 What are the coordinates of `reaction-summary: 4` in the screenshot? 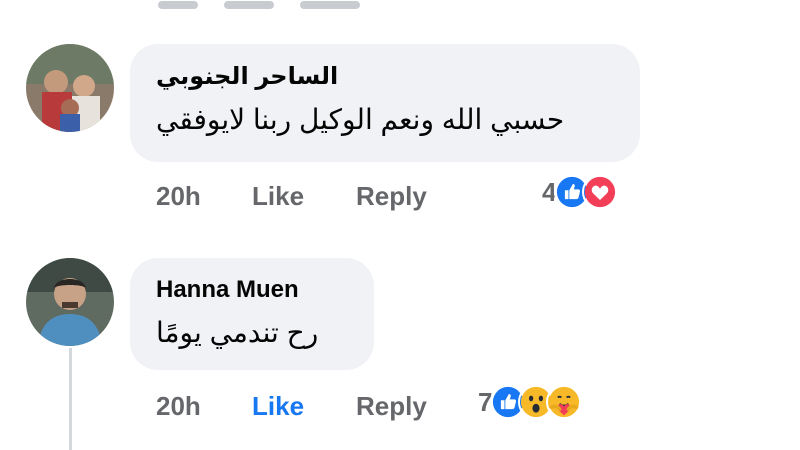 It's located at (580, 192).